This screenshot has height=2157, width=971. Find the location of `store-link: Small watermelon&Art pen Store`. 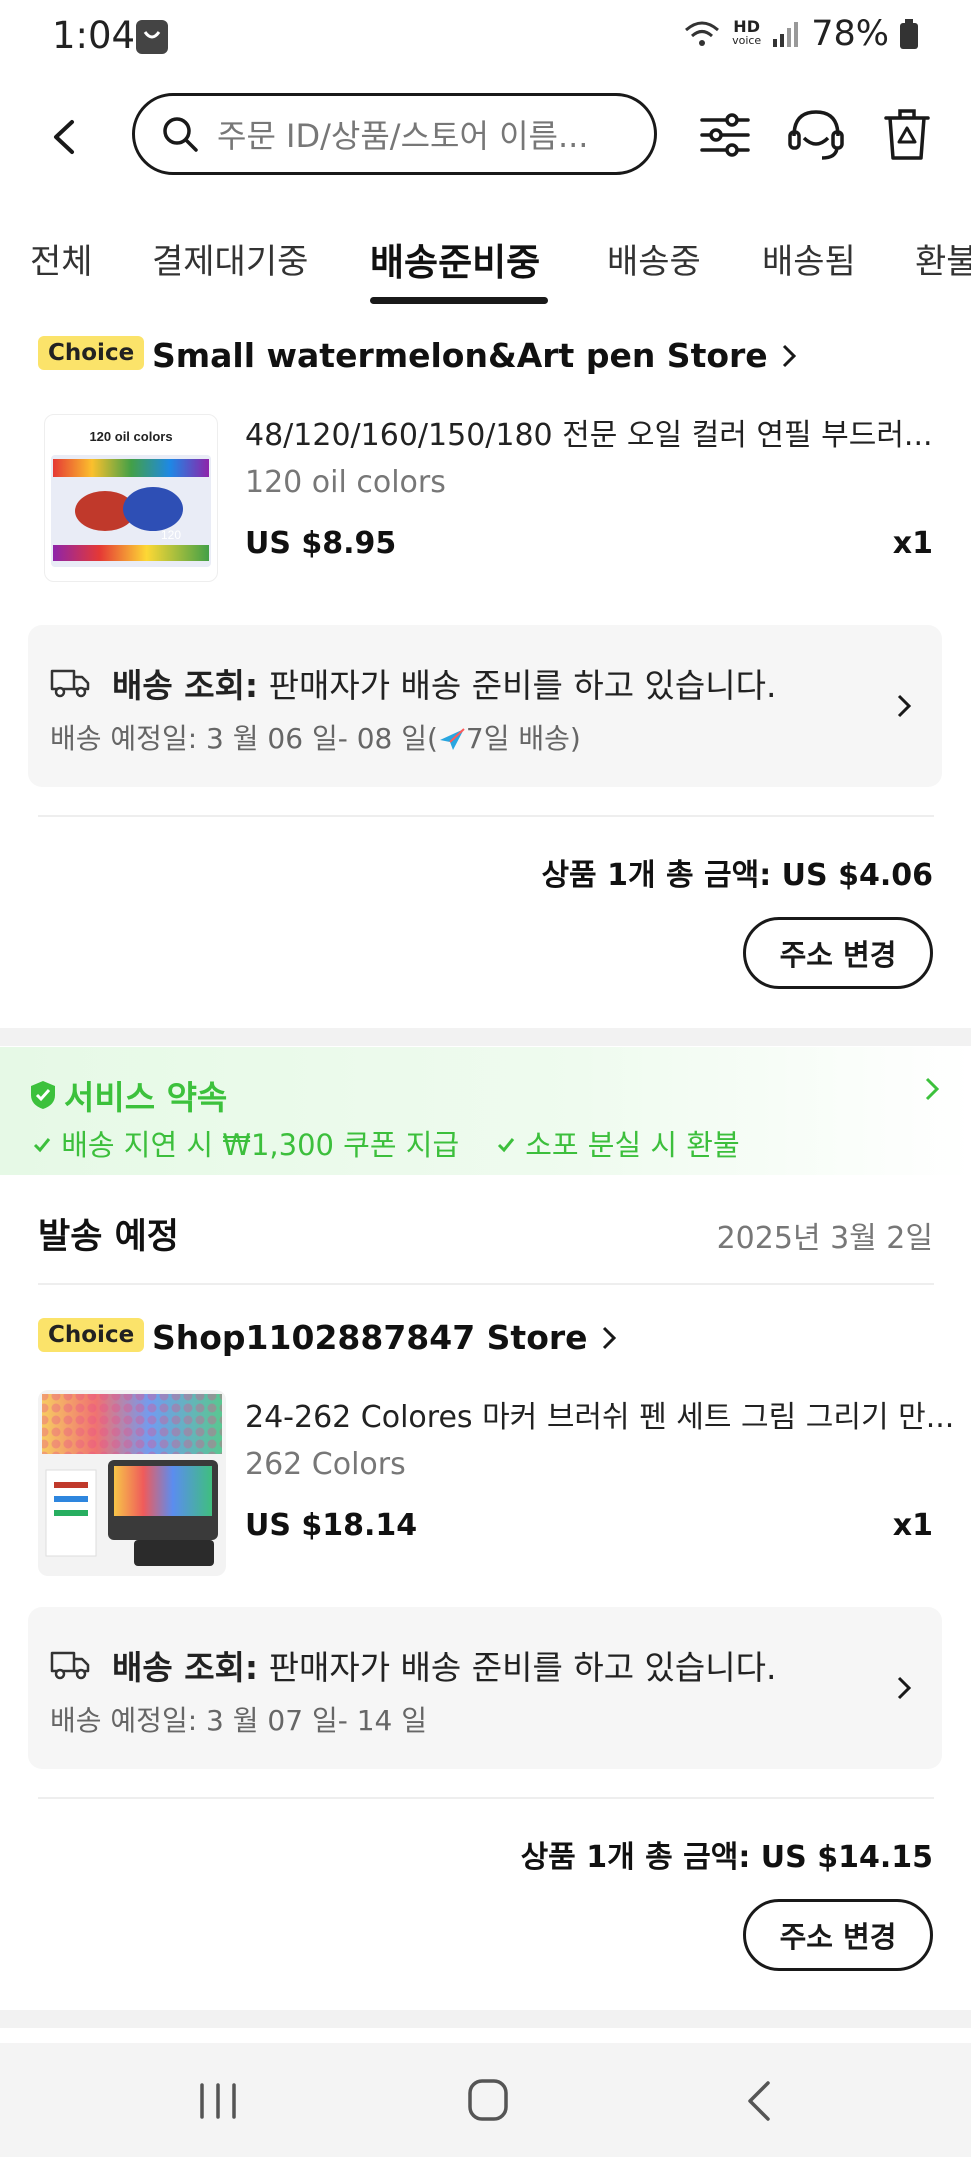

store-link: Small watermelon&Art pen Store is located at coordinates (475, 355).